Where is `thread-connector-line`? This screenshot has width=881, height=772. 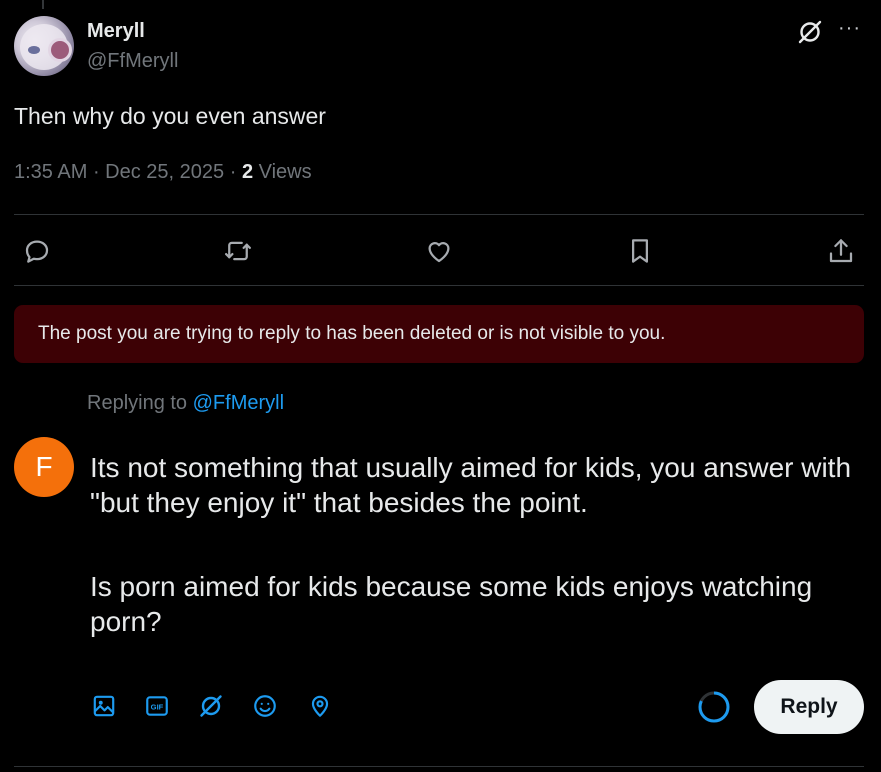
thread-connector-line is located at coordinates (43, 4).